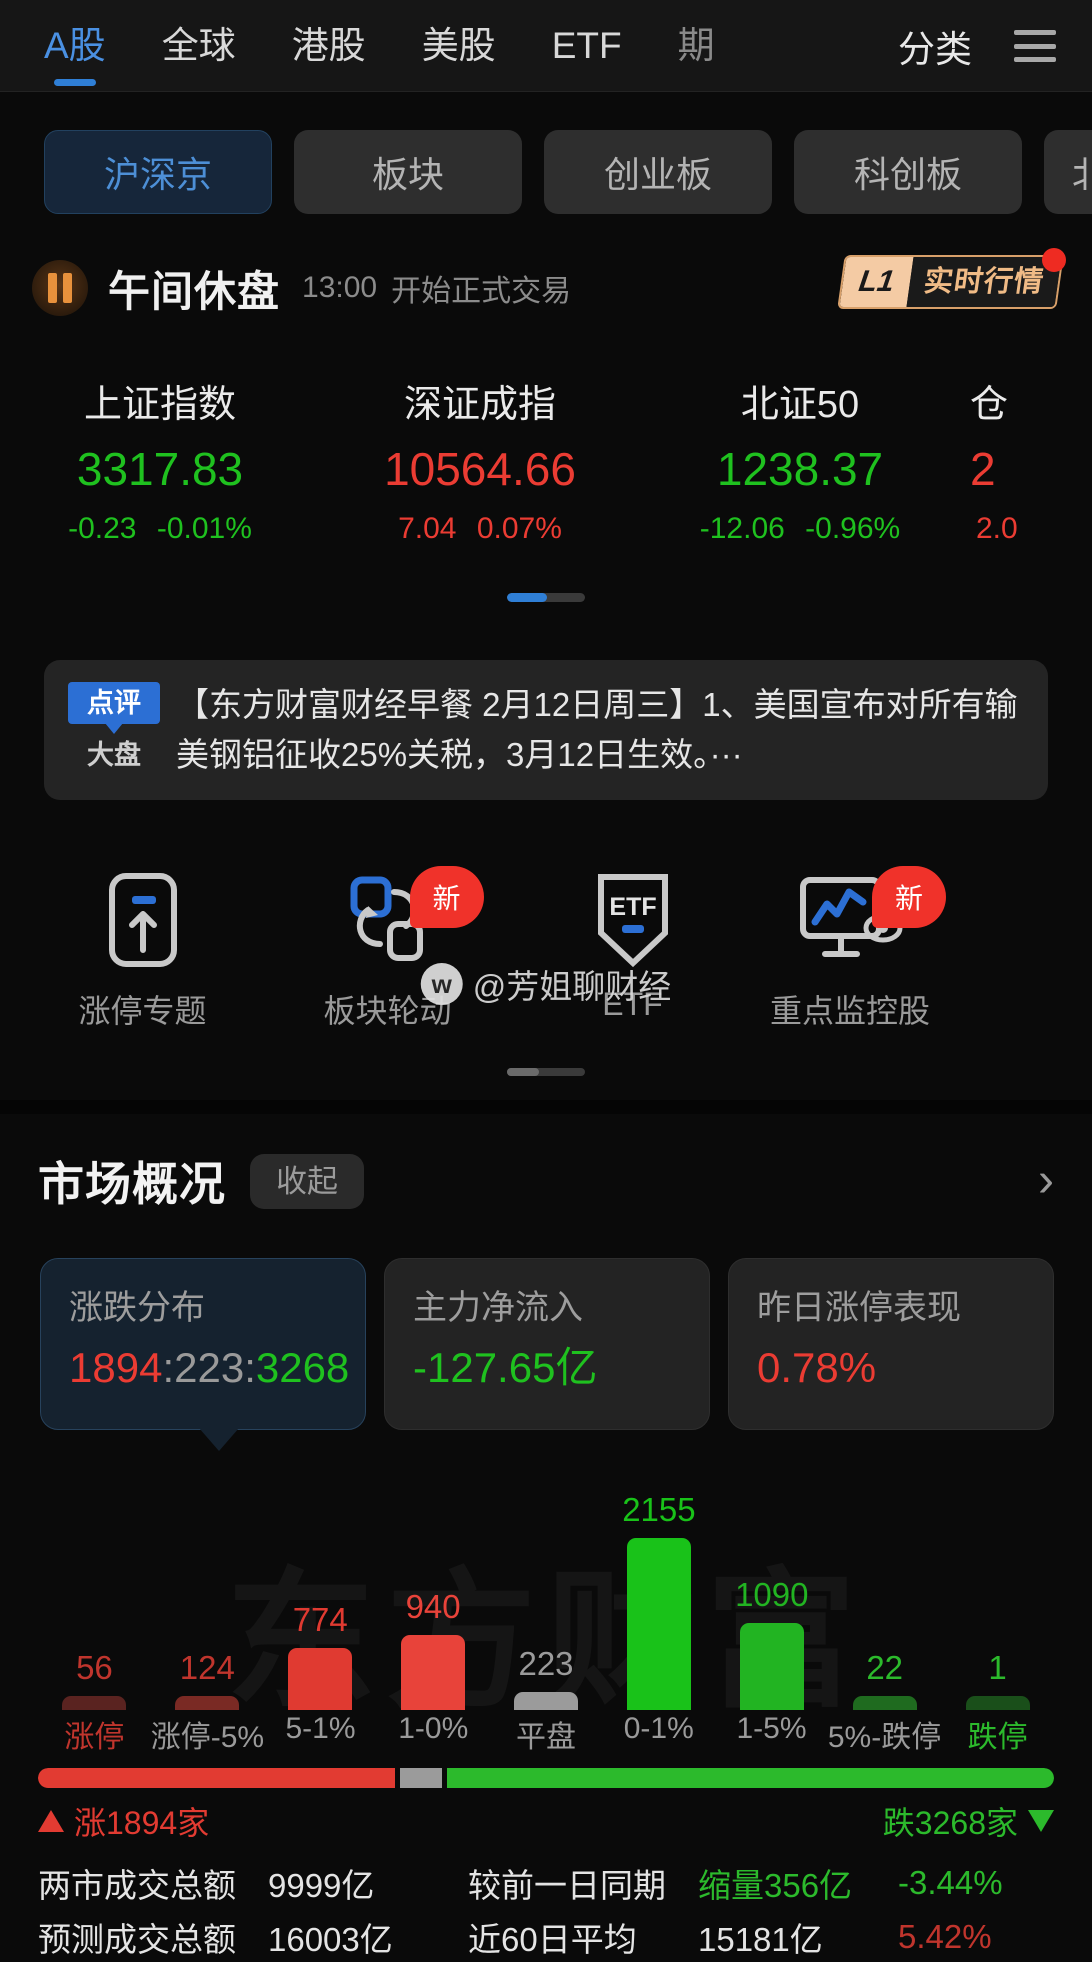  What do you see at coordinates (114, 703) in the screenshot?
I see `news-tag-top: 点评` at bounding box center [114, 703].